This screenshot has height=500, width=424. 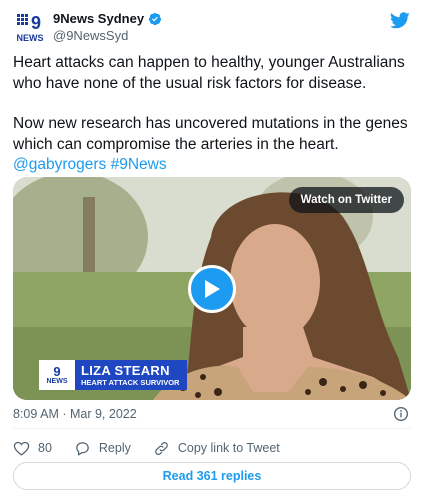 What do you see at coordinates (114, 448) in the screenshot?
I see `reply-label: Reply` at bounding box center [114, 448].